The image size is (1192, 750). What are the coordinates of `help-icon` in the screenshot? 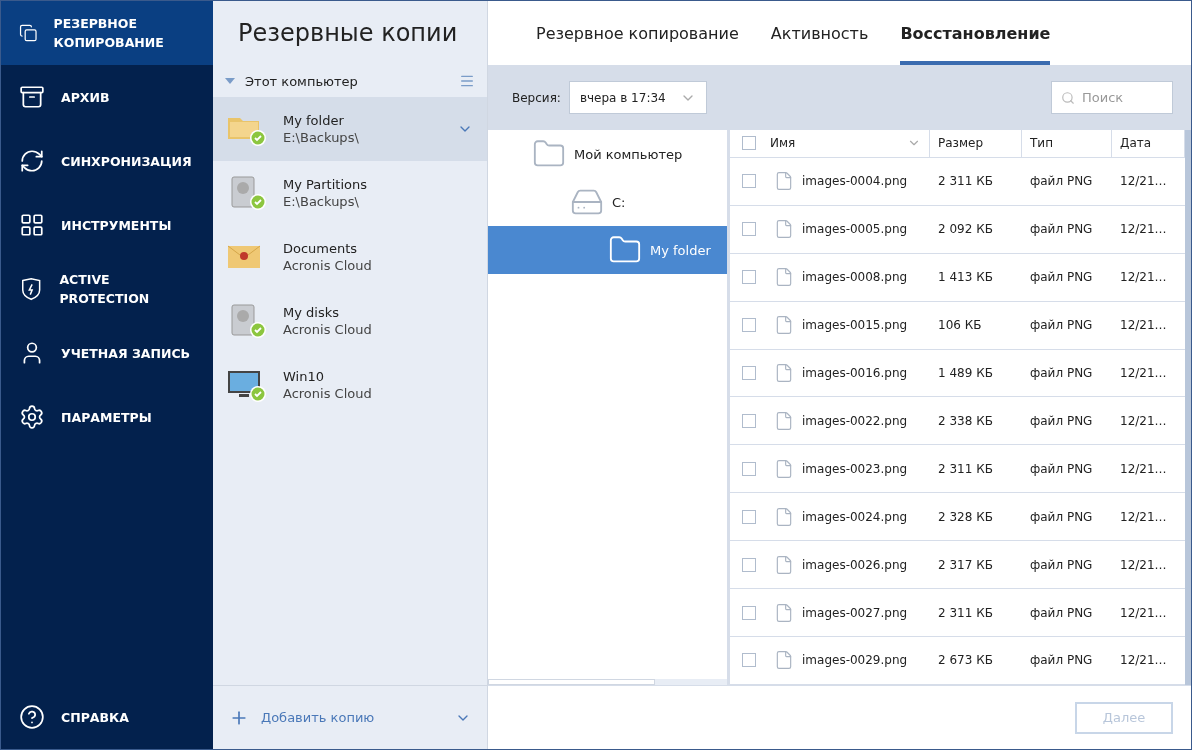 It's located at (32, 717).